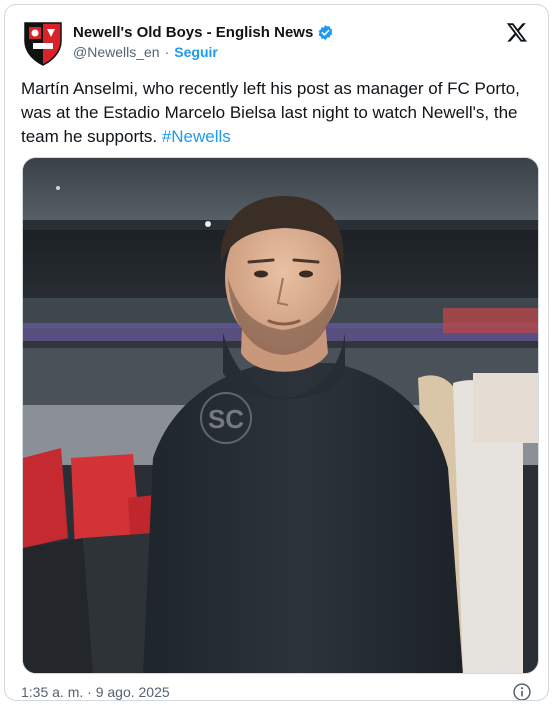 This screenshot has width=553, height=705. Describe the element at coordinates (325, 32) in the screenshot. I see `verified-badge-icon` at that location.